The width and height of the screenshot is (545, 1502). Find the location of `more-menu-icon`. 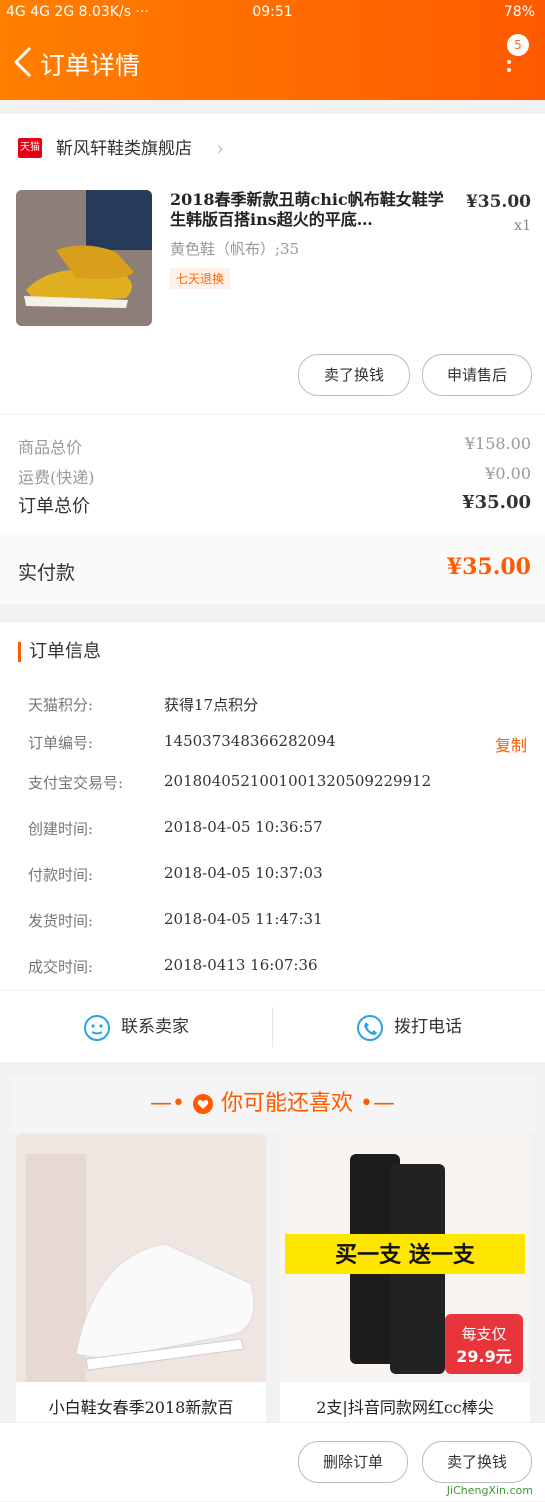

more-menu-icon is located at coordinates (510, 68).